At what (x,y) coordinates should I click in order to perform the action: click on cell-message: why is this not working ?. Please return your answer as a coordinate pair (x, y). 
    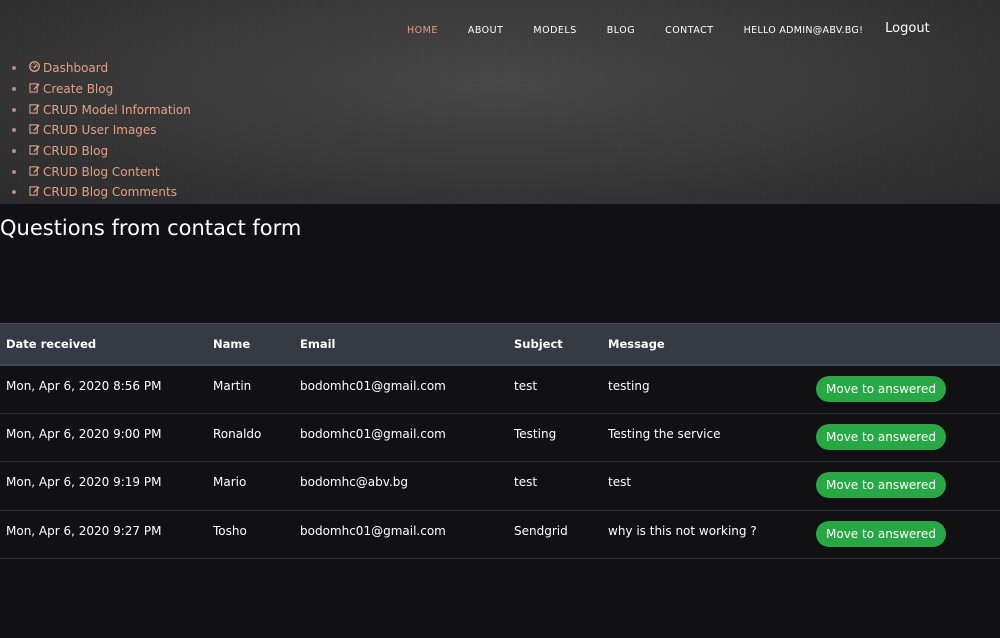
    Looking at the image, I should click on (706, 534).